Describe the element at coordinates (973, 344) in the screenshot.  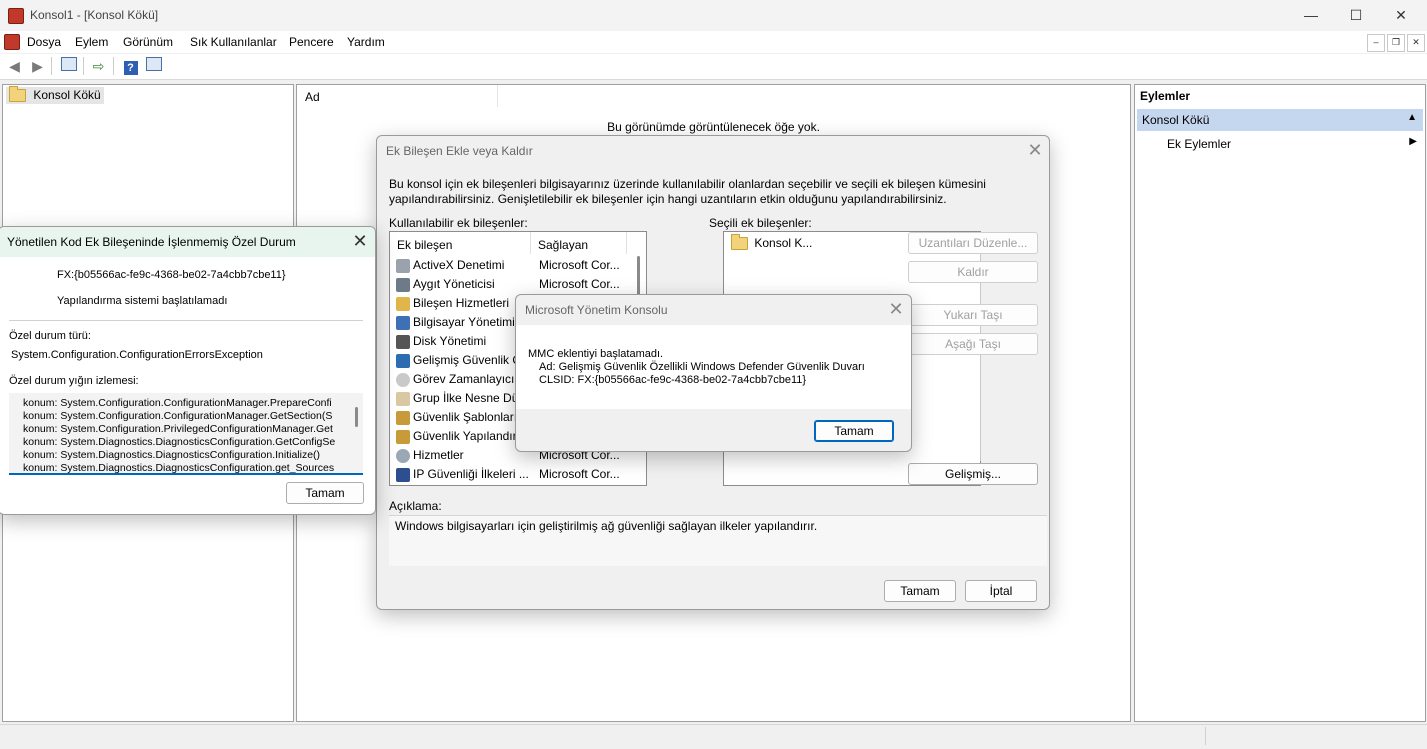
I see `move-down-button: Aşağı Taşı` at that location.